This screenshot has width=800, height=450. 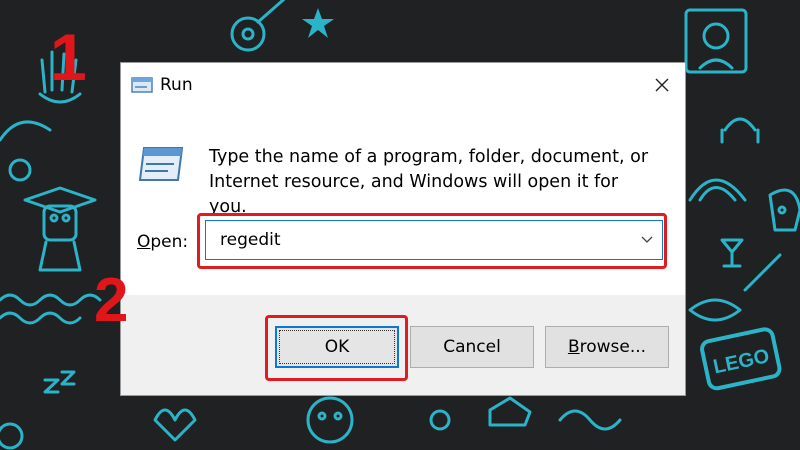 I want to click on close-icon, so click(x=662, y=85).